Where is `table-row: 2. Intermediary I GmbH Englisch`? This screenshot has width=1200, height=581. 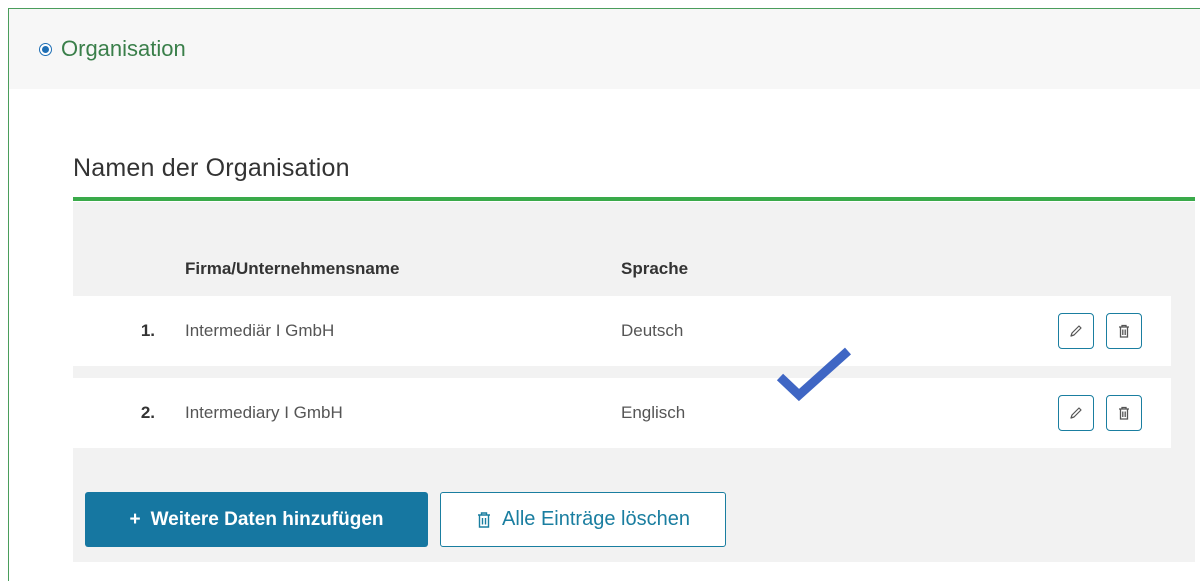 table-row: 2. Intermediary I GmbH Englisch is located at coordinates (622, 413).